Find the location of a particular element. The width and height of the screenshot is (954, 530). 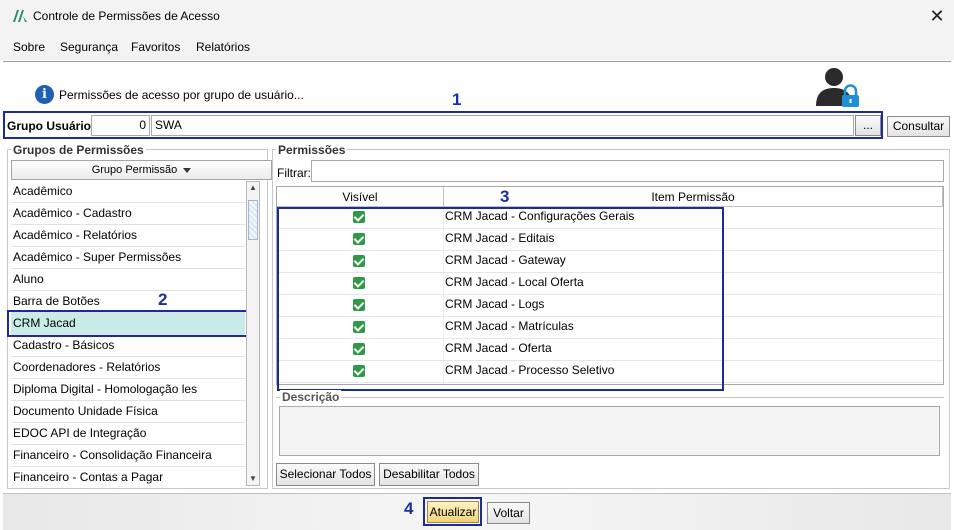

scroll-up-icon: ▲ is located at coordinates (253, 188).